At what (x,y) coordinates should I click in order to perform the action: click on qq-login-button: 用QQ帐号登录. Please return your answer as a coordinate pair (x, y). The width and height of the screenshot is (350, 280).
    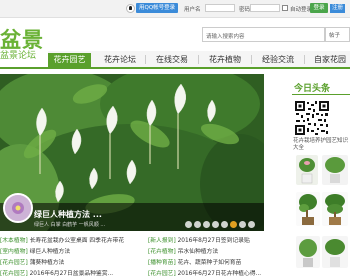
    Looking at the image, I should click on (152, 8).